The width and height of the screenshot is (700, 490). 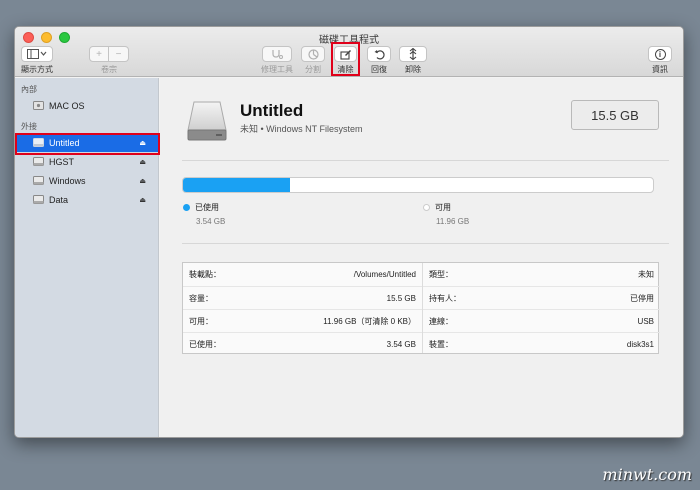 I want to click on legend-free: 可用, so click(x=437, y=207).